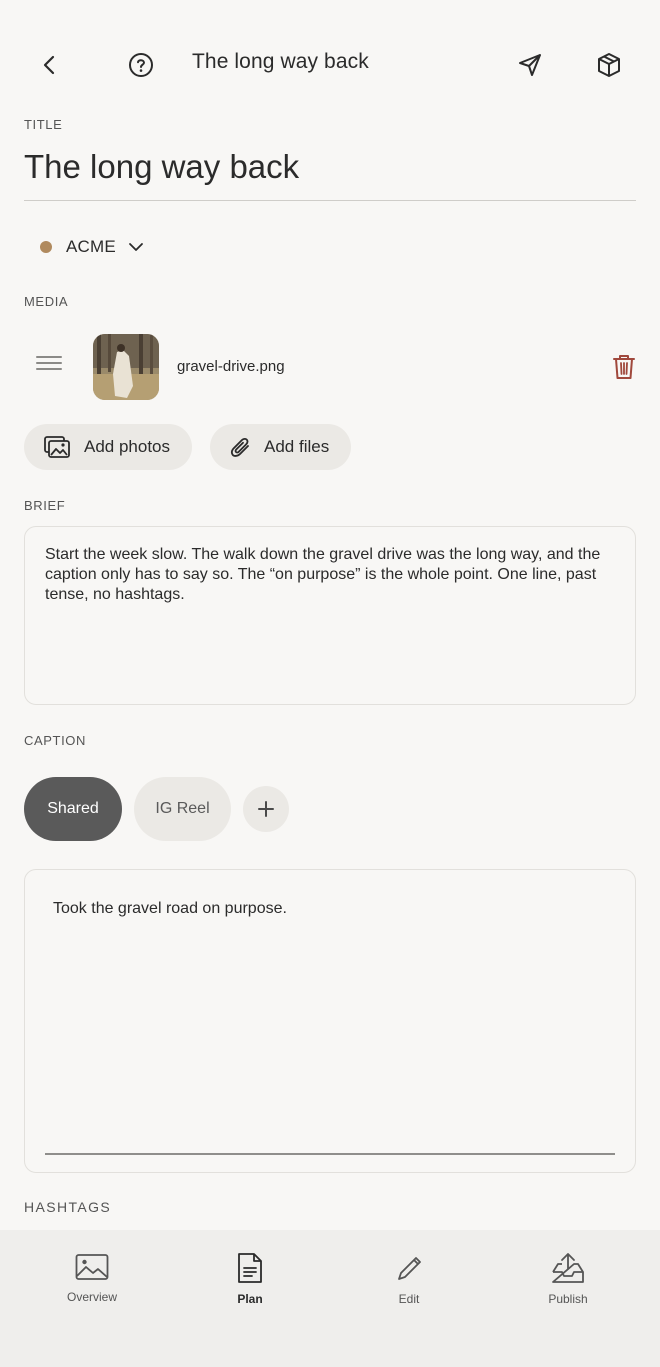  What do you see at coordinates (127, 446) in the screenshot?
I see `add-photos-label: Add photos` at bounding box center [127, 446].